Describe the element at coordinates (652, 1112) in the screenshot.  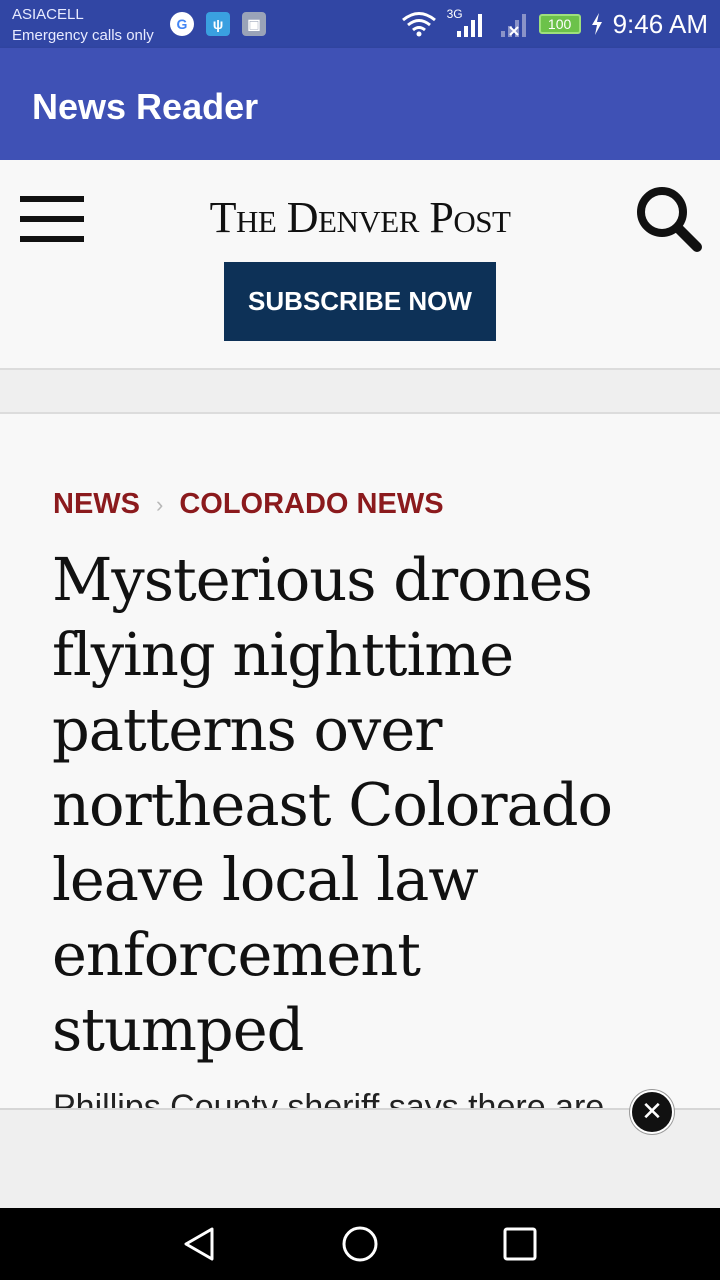
I see `close-ad-icon: ✕` at that location.